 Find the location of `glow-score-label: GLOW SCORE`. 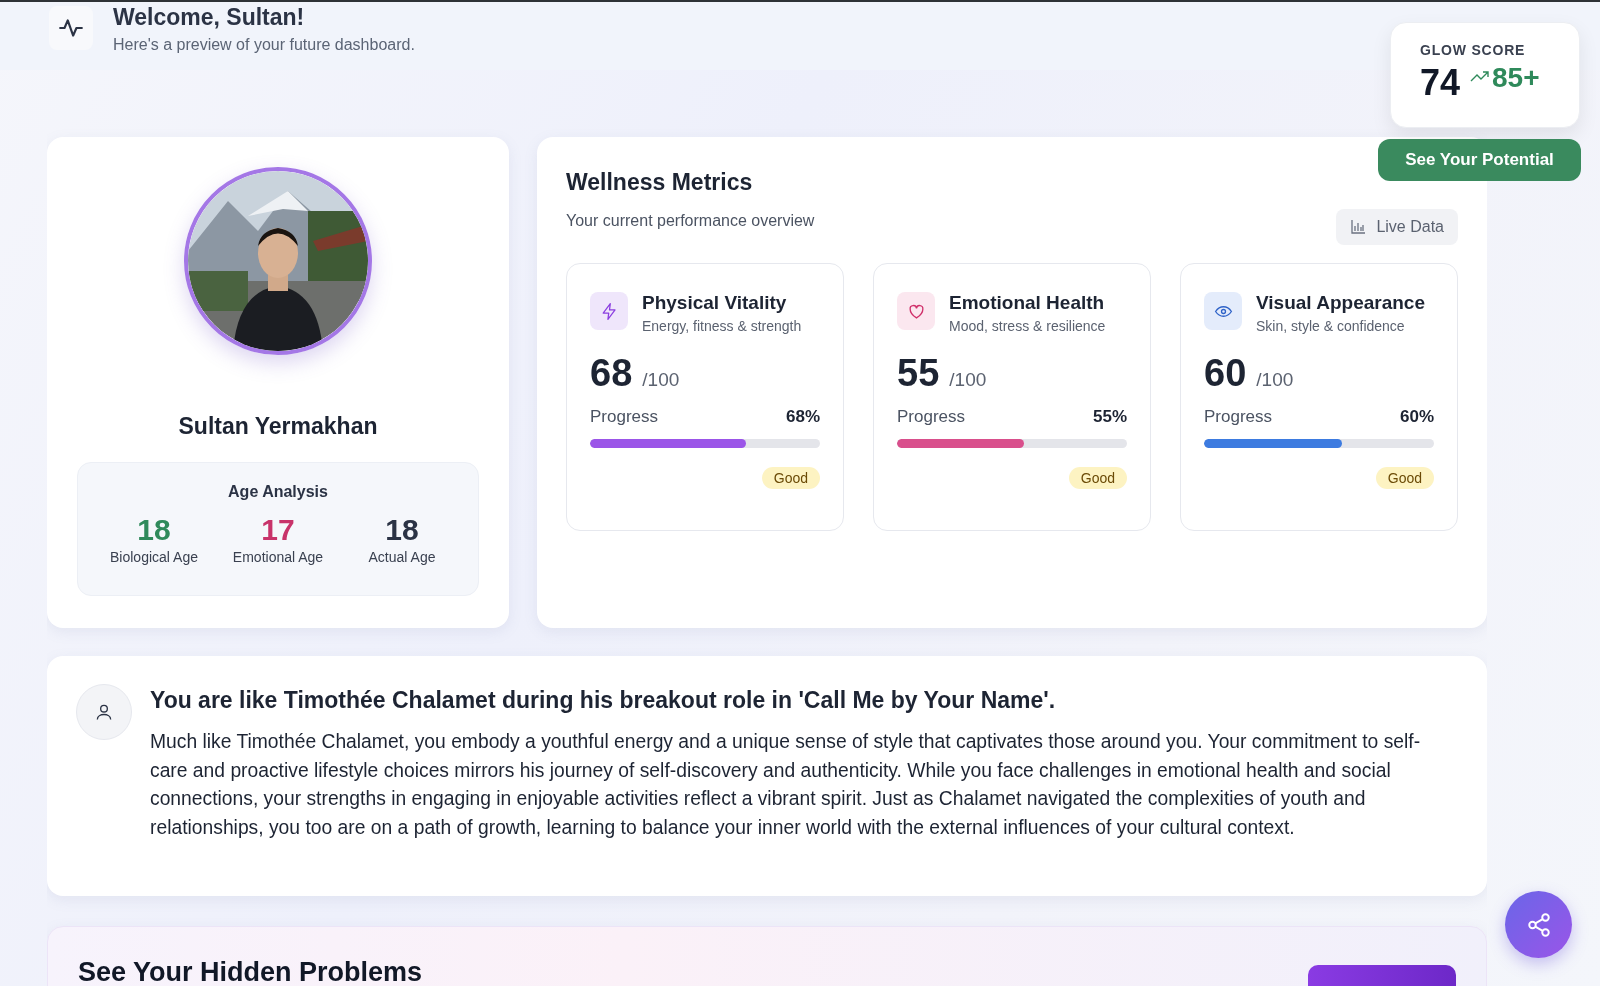

glow-score-label: GLOW SCORE is located at coordinates (1473, 50).